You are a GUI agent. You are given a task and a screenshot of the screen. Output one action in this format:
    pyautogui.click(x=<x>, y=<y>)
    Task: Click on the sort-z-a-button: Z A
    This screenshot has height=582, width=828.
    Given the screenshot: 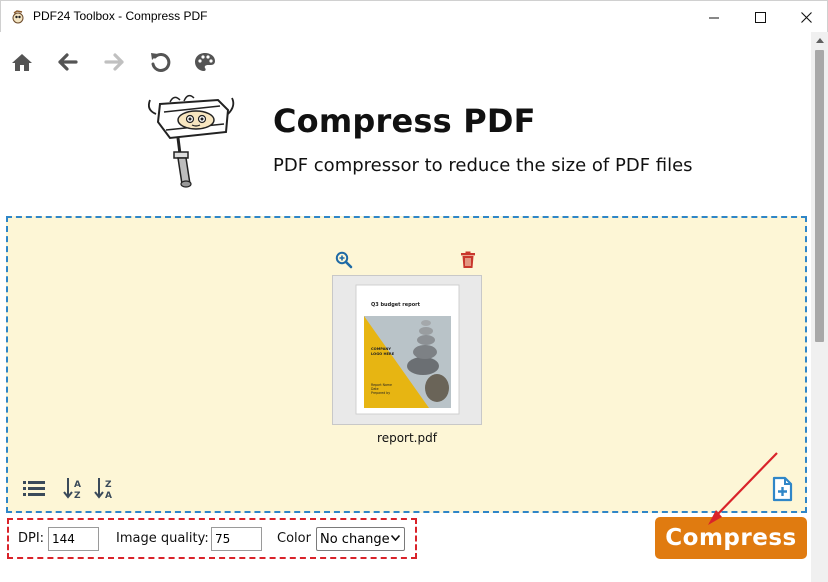 What is the action you would take?
    pyautogui.click(x=105, y=488)
    